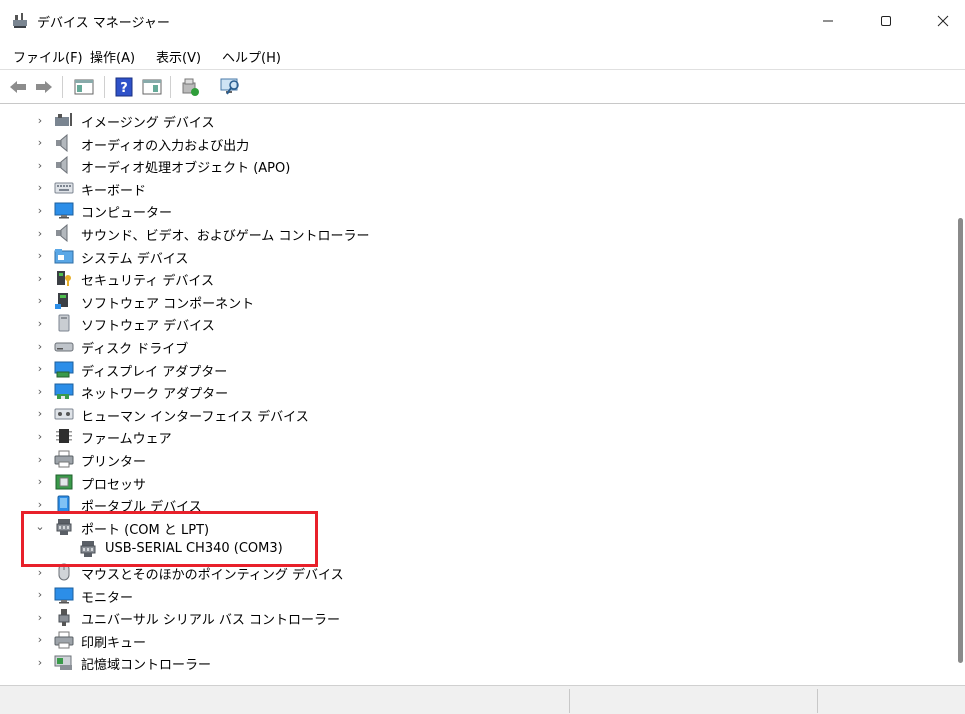 This screenshot has height=714, width=965. I want to click on help-icon: ?, so click(124, 87).